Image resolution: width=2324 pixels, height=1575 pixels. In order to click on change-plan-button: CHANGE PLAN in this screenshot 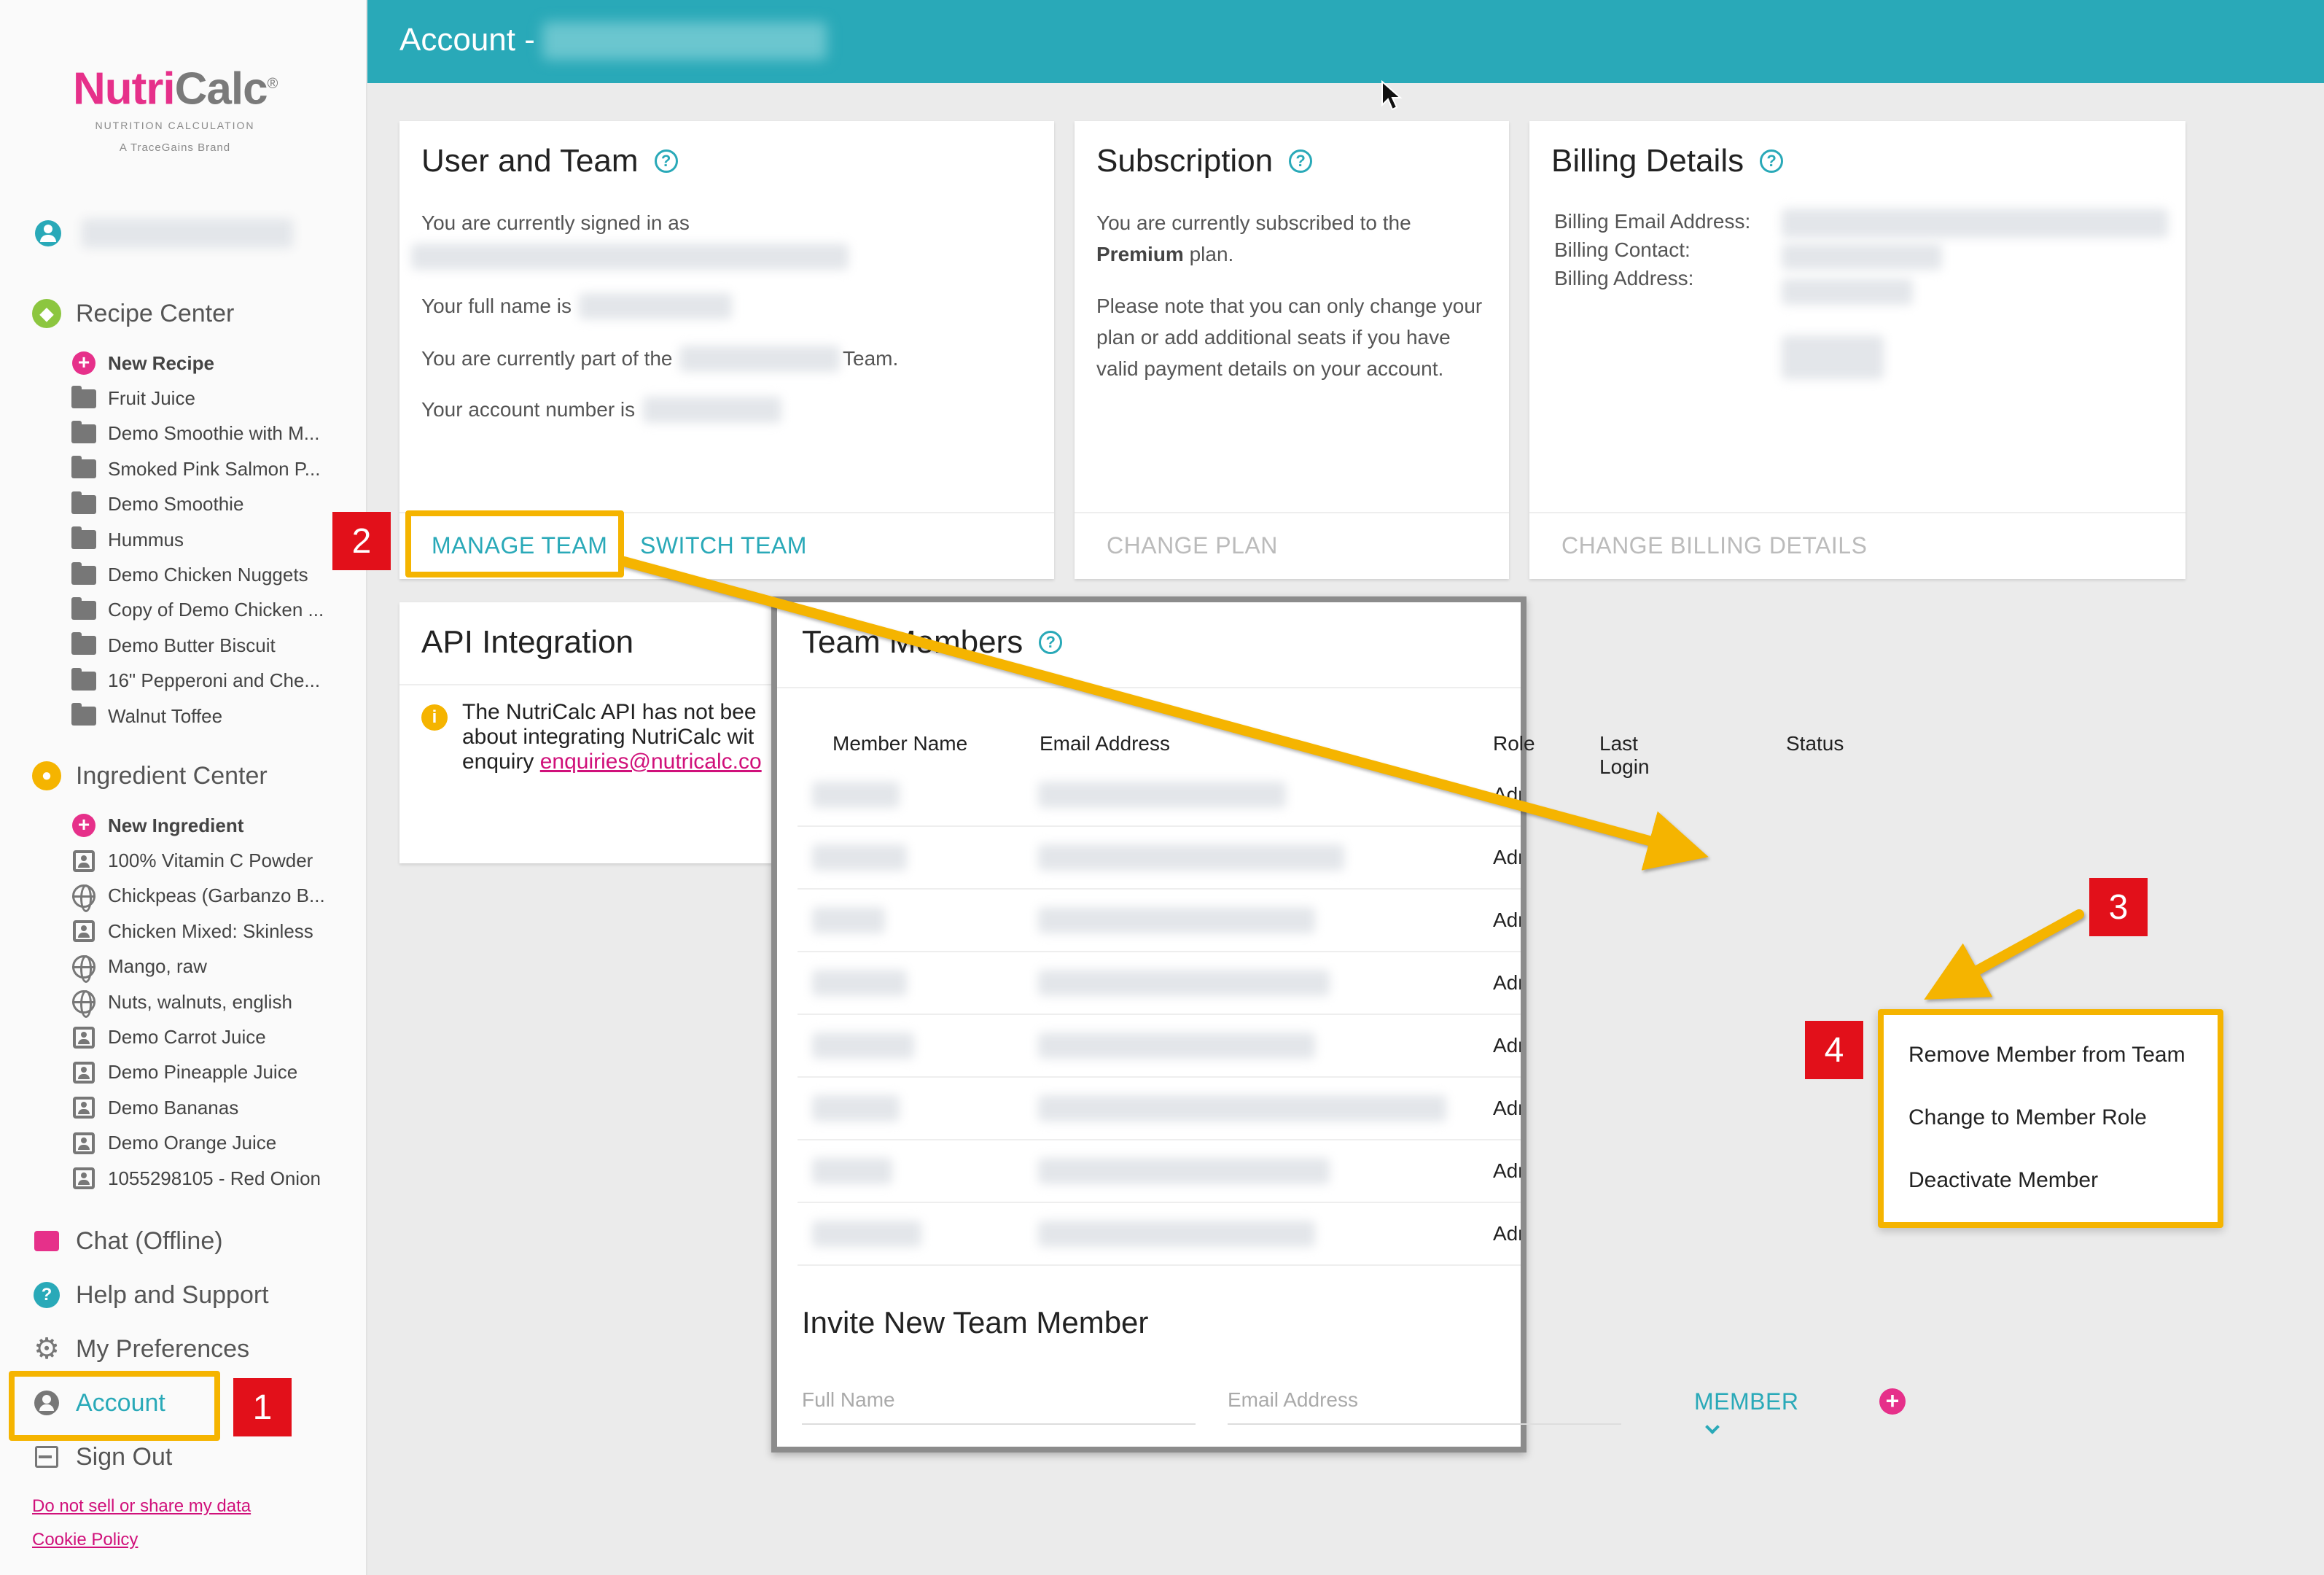, I will do `click(1192, 545)`.